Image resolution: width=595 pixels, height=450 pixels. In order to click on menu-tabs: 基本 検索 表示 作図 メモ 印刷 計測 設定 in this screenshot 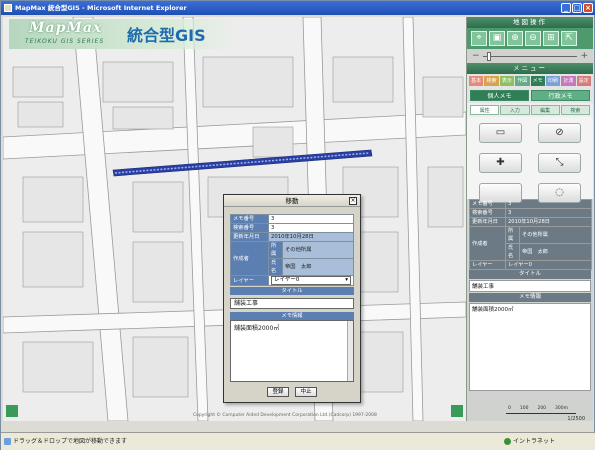, I will do `click(530, 81)`.